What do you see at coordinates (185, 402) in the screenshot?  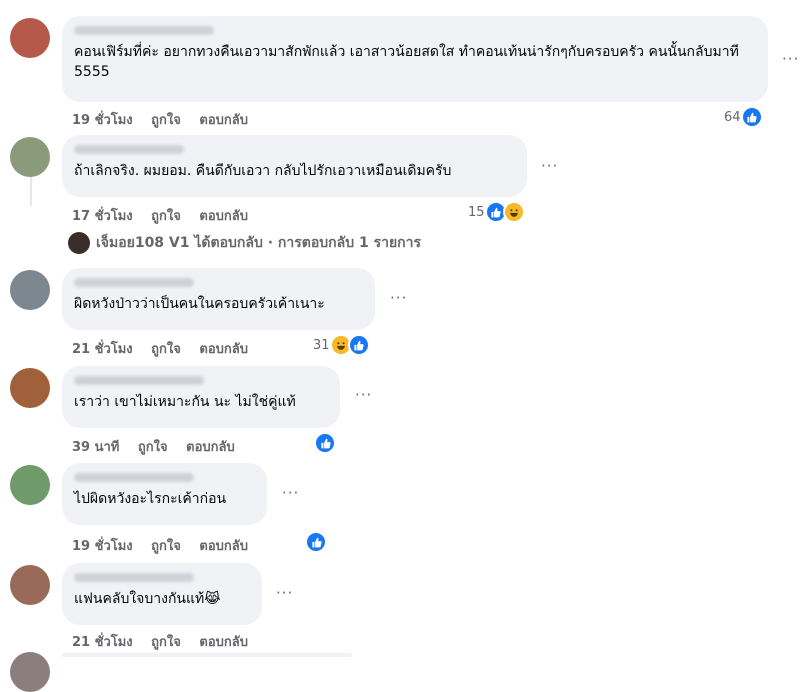 I see `comment-text: เราว่า เขาไม่เหมาะกัน นะ ไม่ใช่คู่แท้` at bounding box center [185, 402].